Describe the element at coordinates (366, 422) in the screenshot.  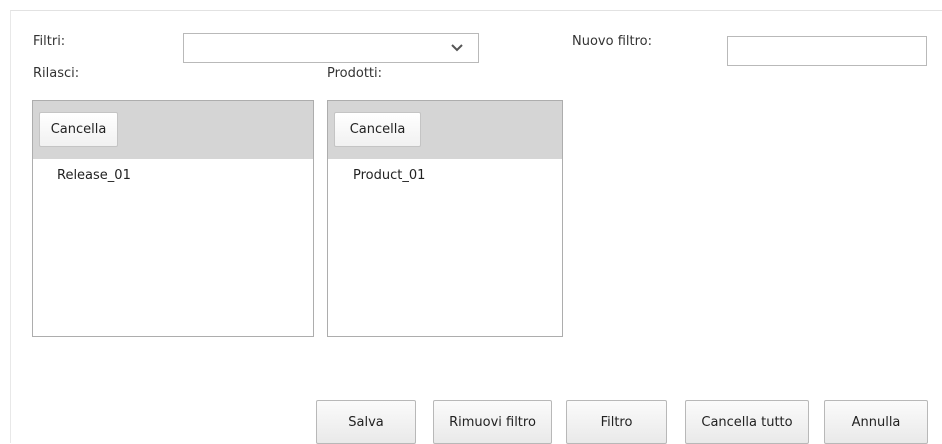
I see `save-button: Salva` at that location.